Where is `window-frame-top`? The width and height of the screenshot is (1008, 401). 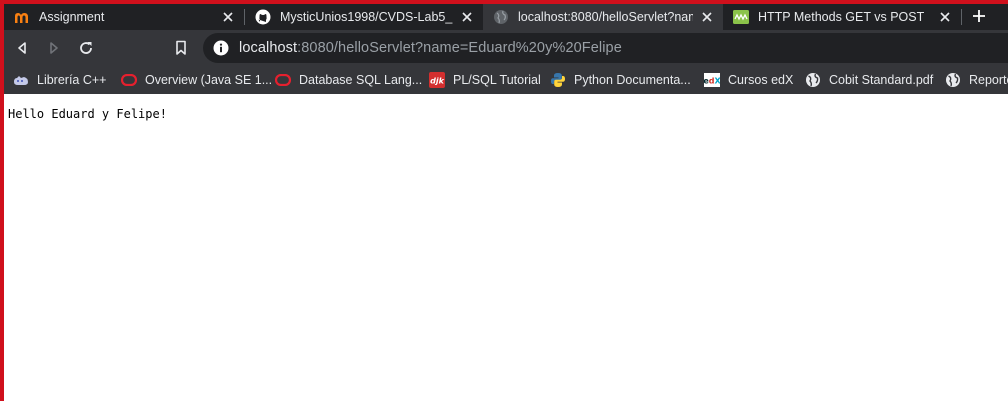 window-frame-top is located at coordinates (504, 2).